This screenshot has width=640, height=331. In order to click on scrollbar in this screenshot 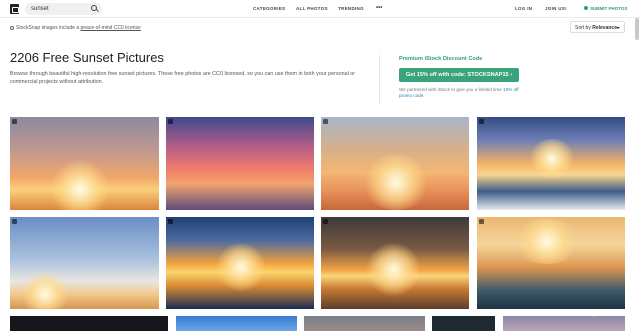, I will do `click(637, 29)`.